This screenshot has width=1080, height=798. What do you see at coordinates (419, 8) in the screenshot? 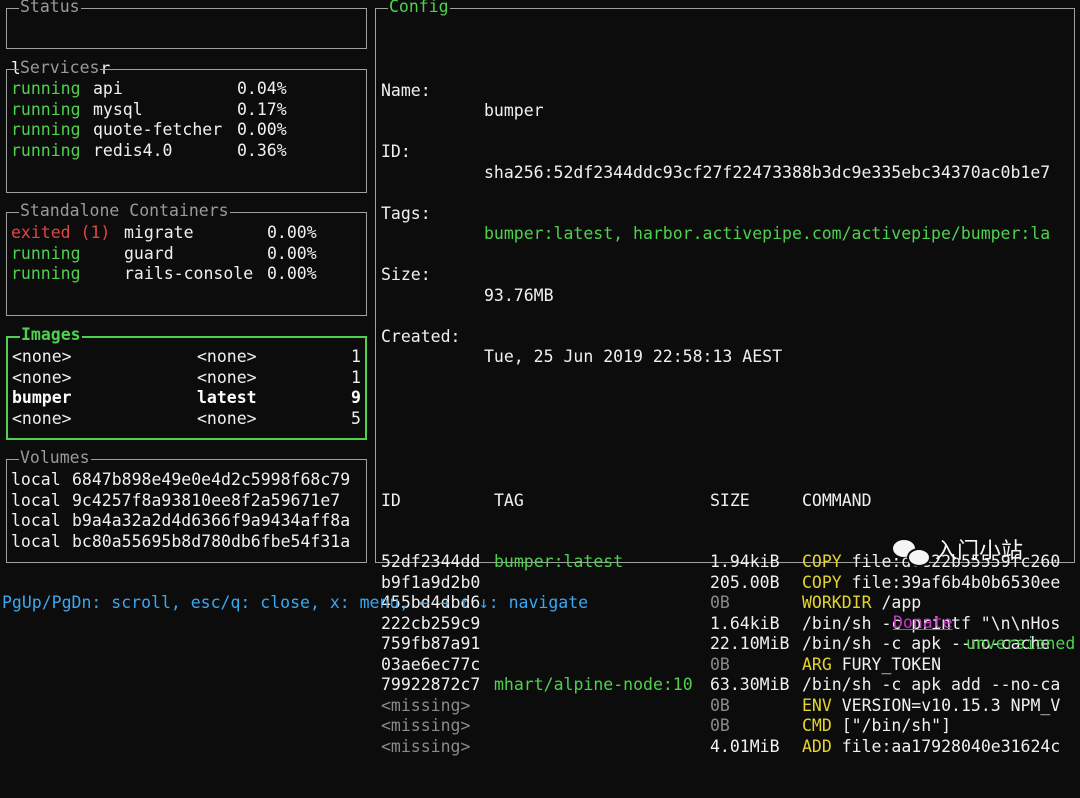
I see `config-panel-title: Config` at bounding box center [419, 8].